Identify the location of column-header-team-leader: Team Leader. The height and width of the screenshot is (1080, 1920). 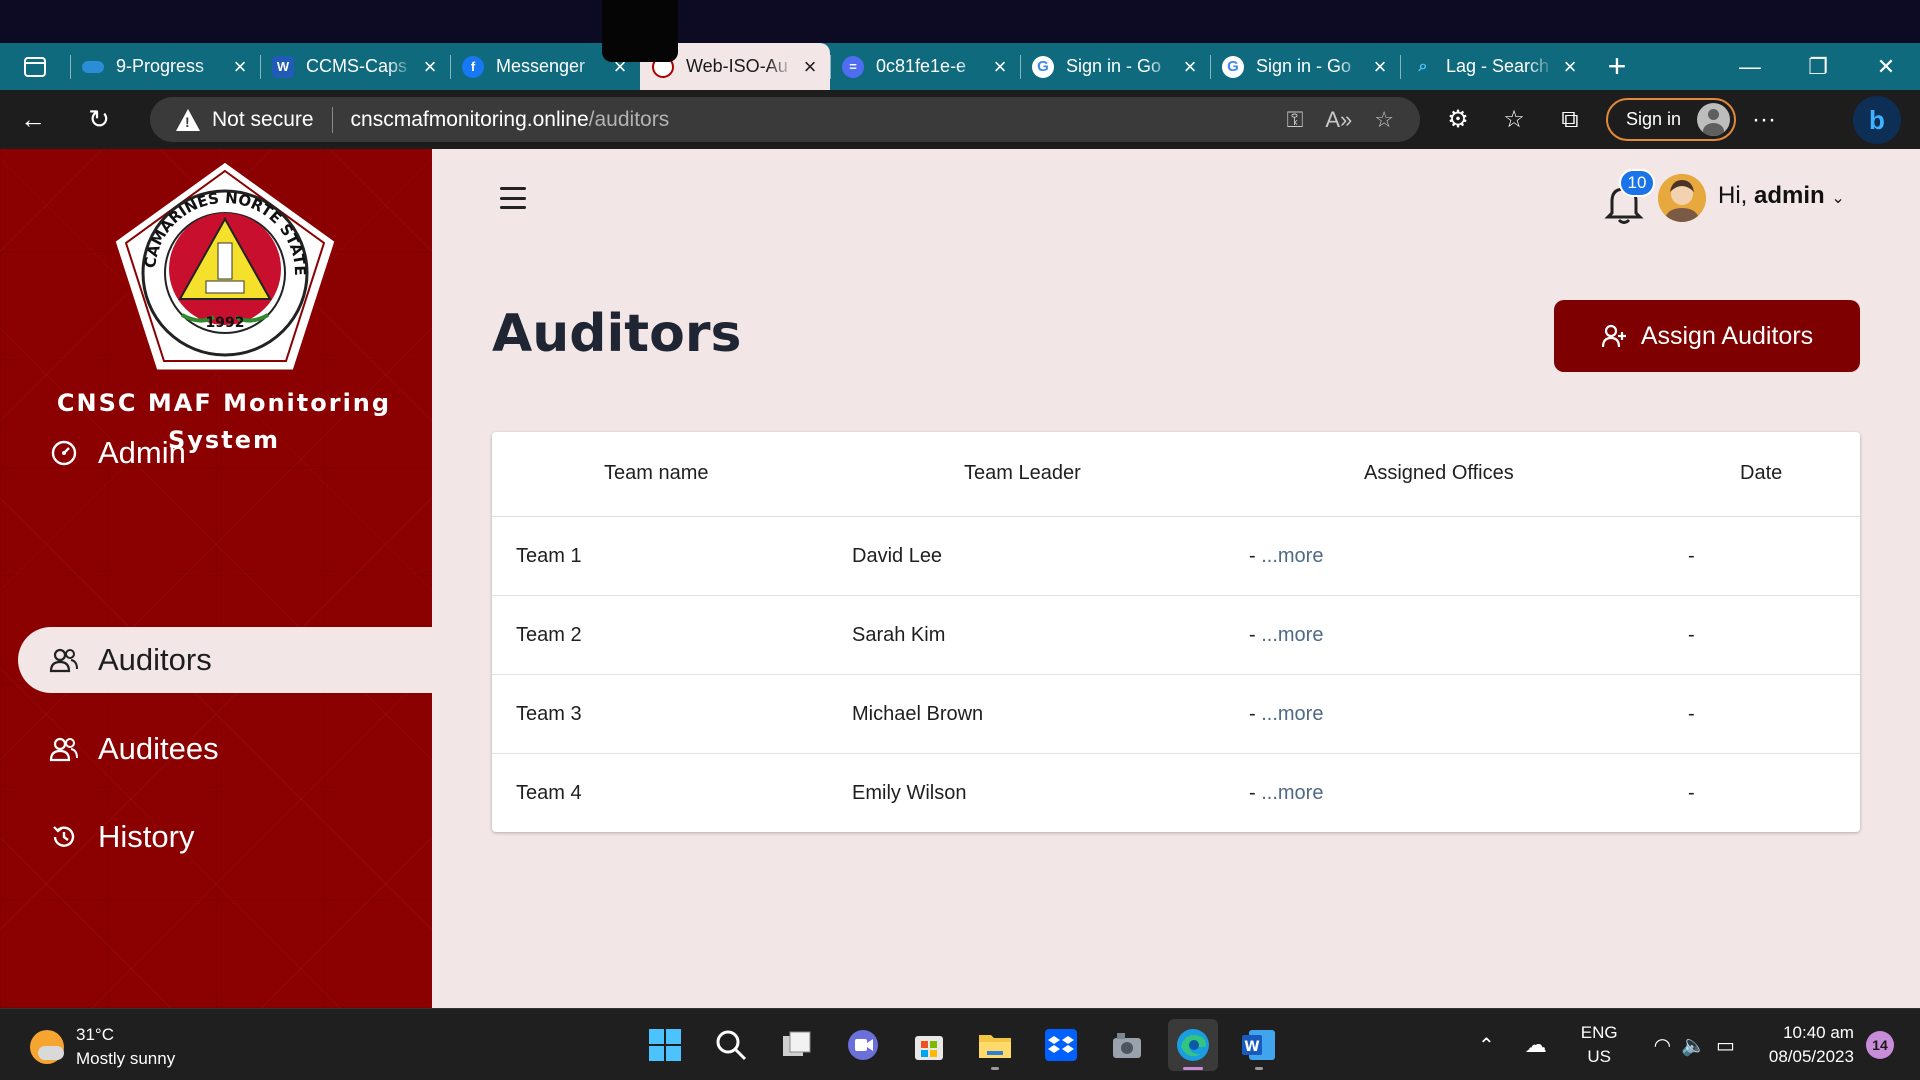
(1022, 473).